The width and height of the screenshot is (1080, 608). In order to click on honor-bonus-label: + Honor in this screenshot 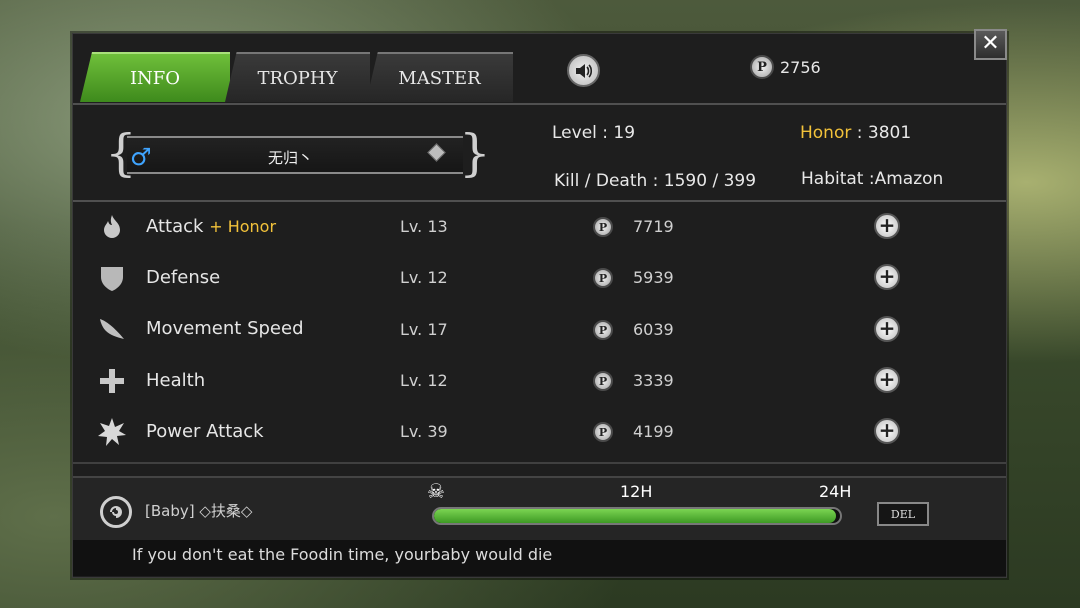, I will do `click(243, 226)`.